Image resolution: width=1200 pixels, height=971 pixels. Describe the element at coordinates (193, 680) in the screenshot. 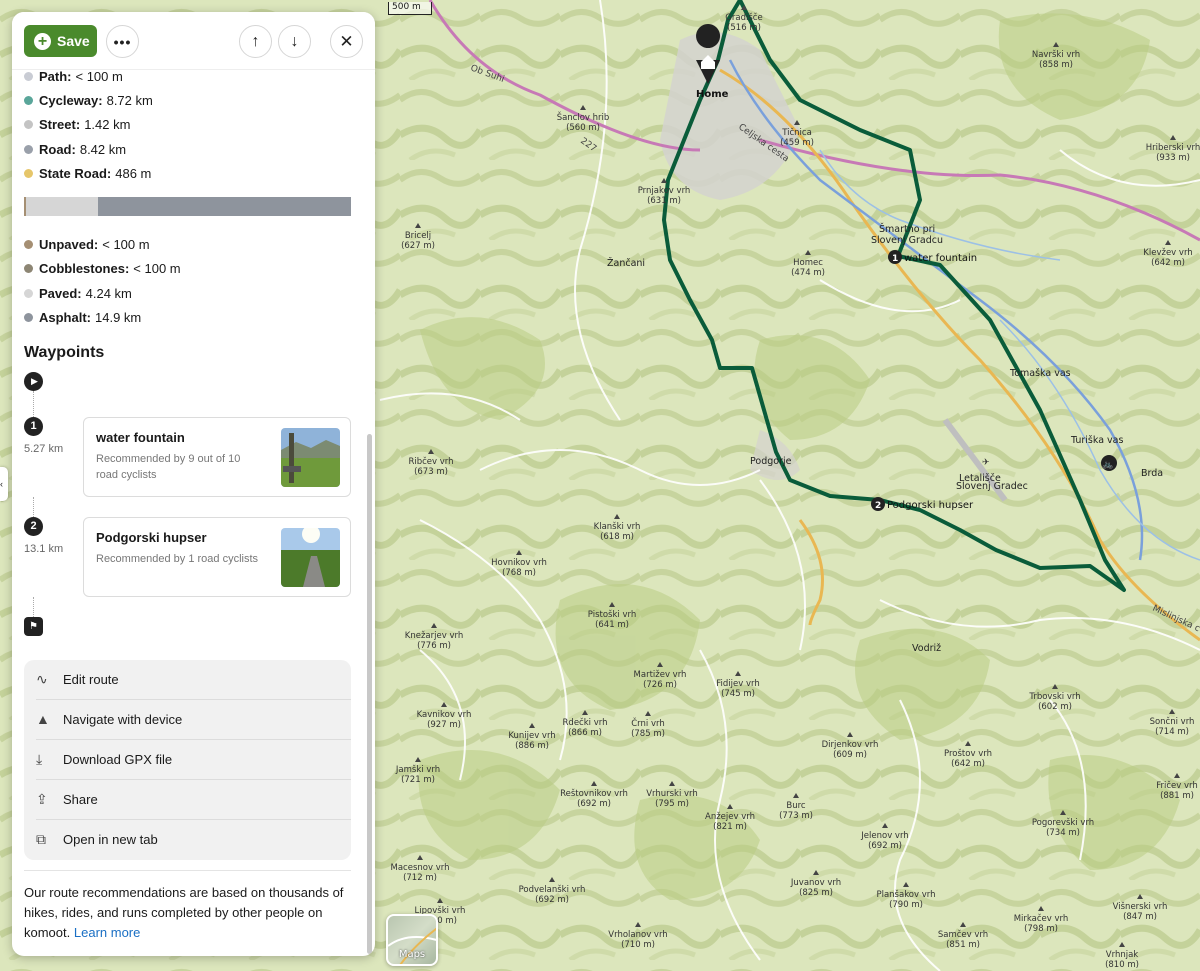

I see `action-edit-route: ∿ Edit route` at that location.